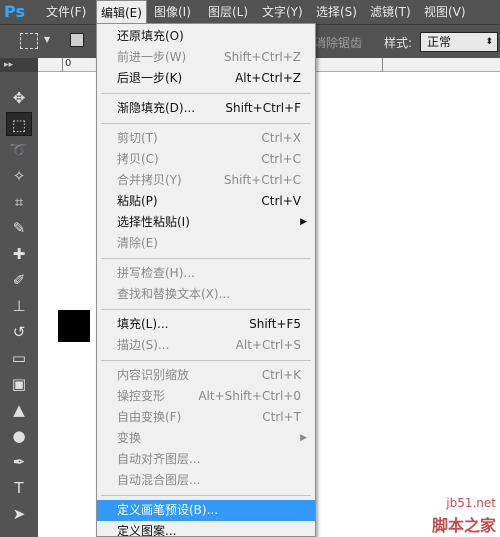  I want to click on menu-2: 图像(I), so click(172, 12).